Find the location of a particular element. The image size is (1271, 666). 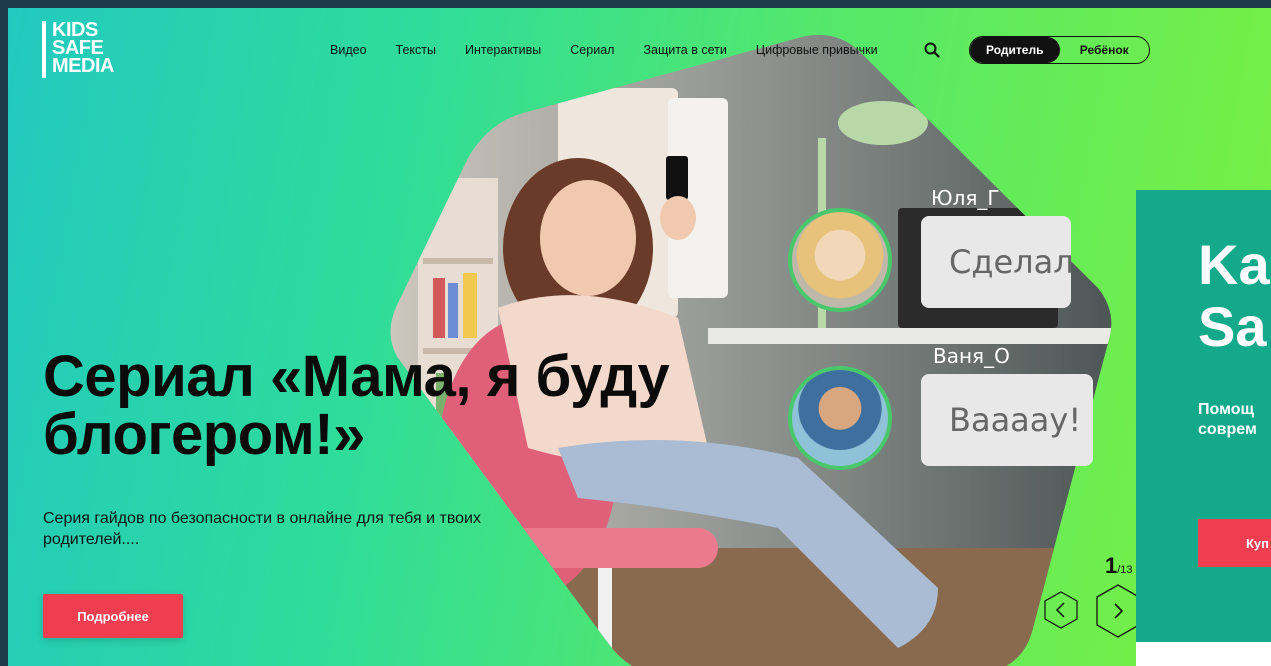

hero-title: Сериал «Мама, я буду блогером!» is located at coordinates (423, 406).